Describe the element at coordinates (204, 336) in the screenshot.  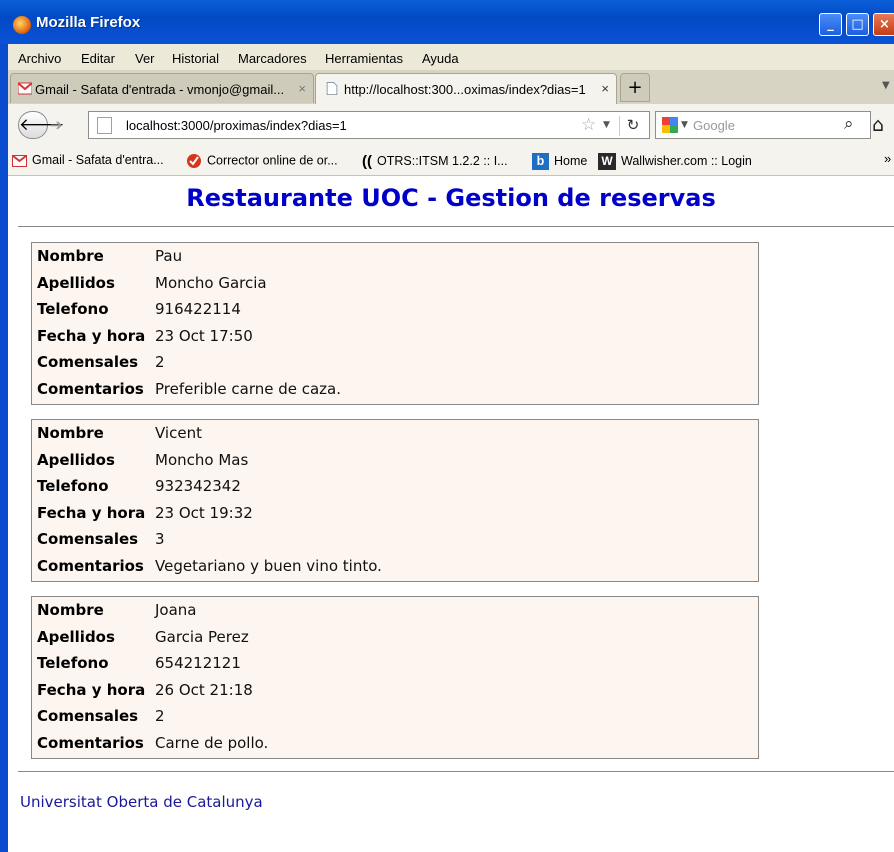
I see `value-fecha: 23 Oct 17:50` at that location.